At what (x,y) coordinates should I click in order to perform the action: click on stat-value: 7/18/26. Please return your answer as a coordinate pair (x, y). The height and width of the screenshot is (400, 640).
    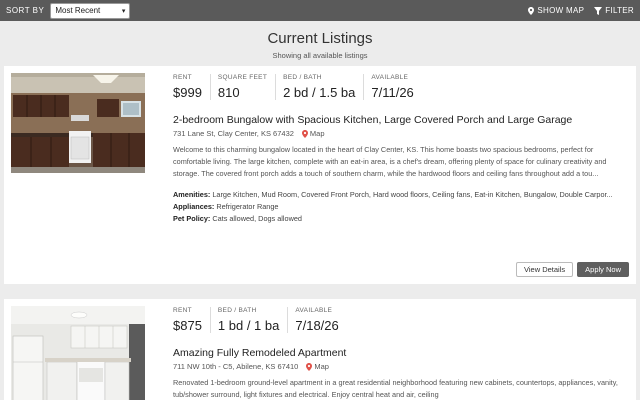
    Looking at the image, I should click on (317, 325).